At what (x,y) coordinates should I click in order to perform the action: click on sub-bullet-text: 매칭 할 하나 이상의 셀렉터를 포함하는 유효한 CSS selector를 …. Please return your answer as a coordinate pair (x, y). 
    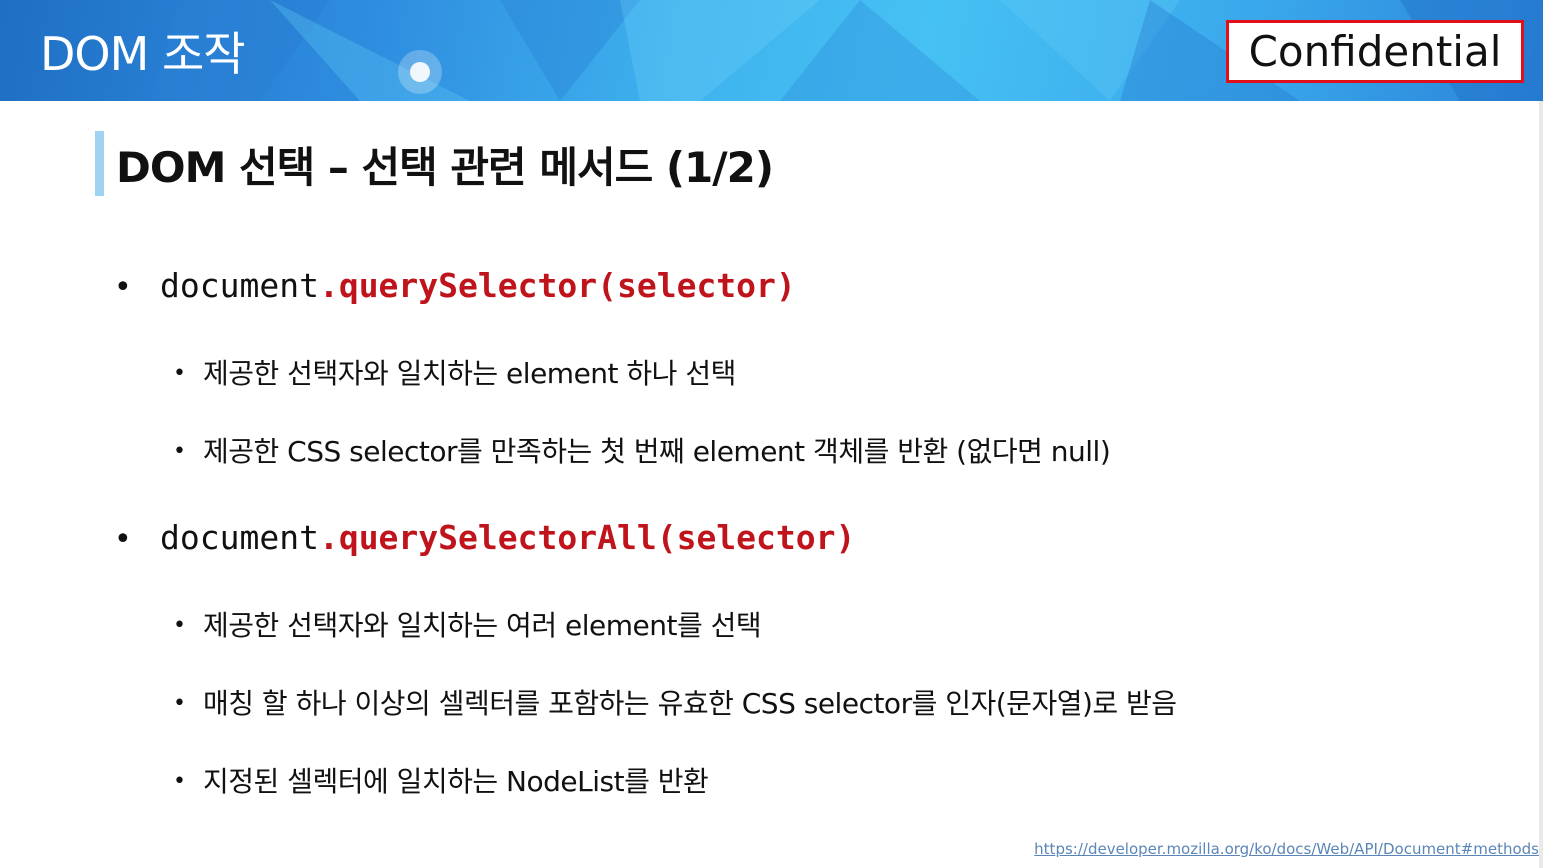
    Looking at the image, I should click on (690, 703).